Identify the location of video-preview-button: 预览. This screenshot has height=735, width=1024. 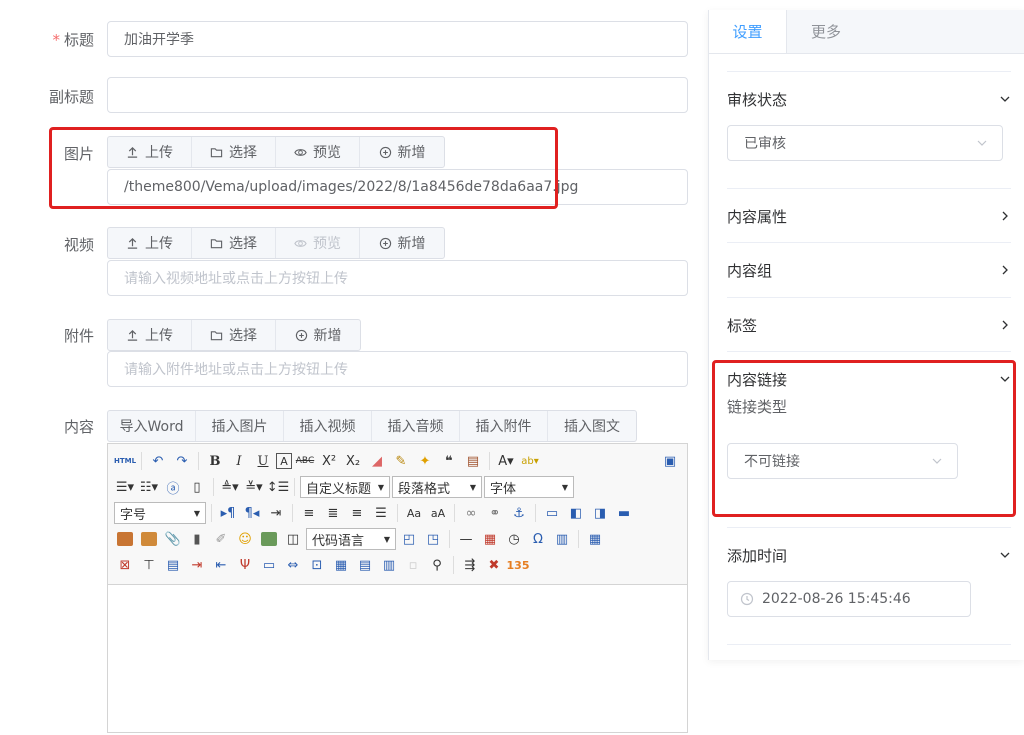
(318, 243).